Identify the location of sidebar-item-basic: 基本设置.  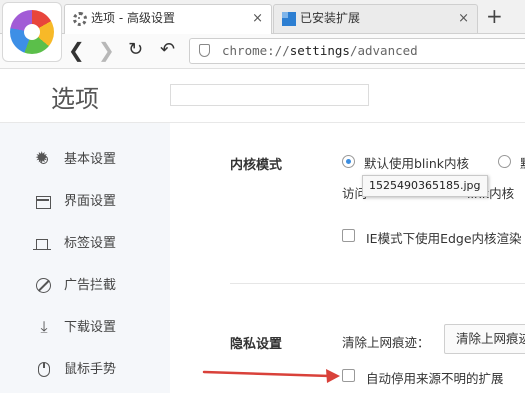
(85, 160).